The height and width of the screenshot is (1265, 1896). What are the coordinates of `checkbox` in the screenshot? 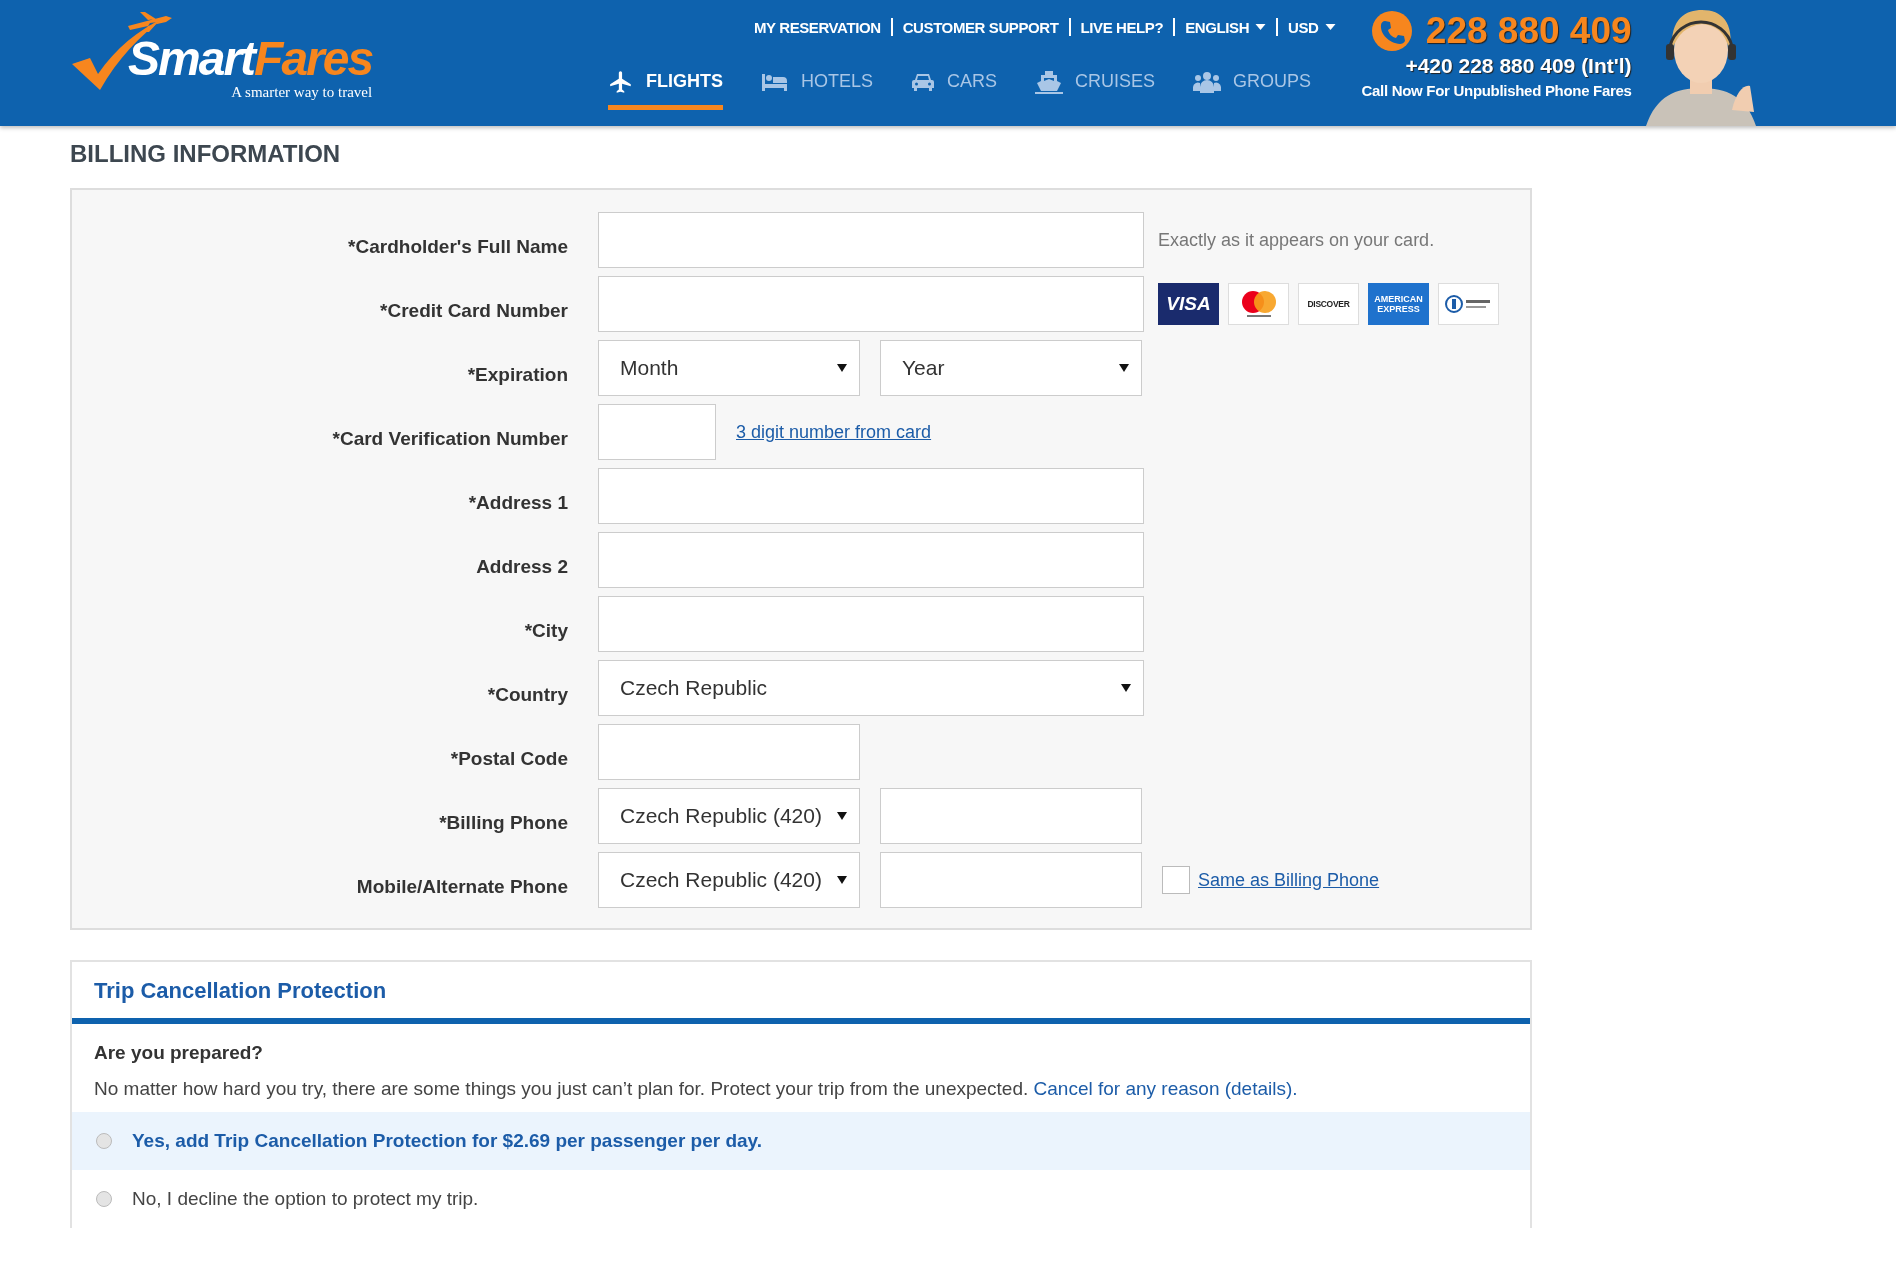 It's located at (1176, 880).